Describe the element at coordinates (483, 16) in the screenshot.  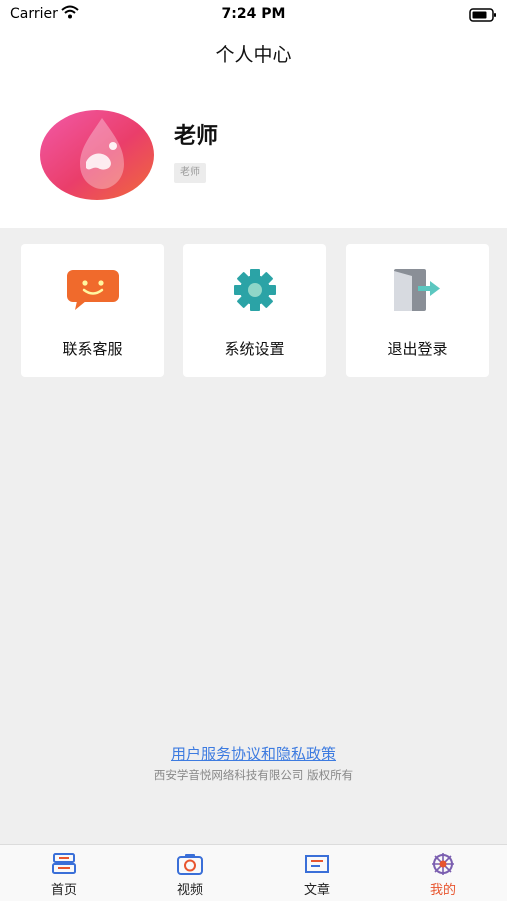
I see `battery-icon` at that location.